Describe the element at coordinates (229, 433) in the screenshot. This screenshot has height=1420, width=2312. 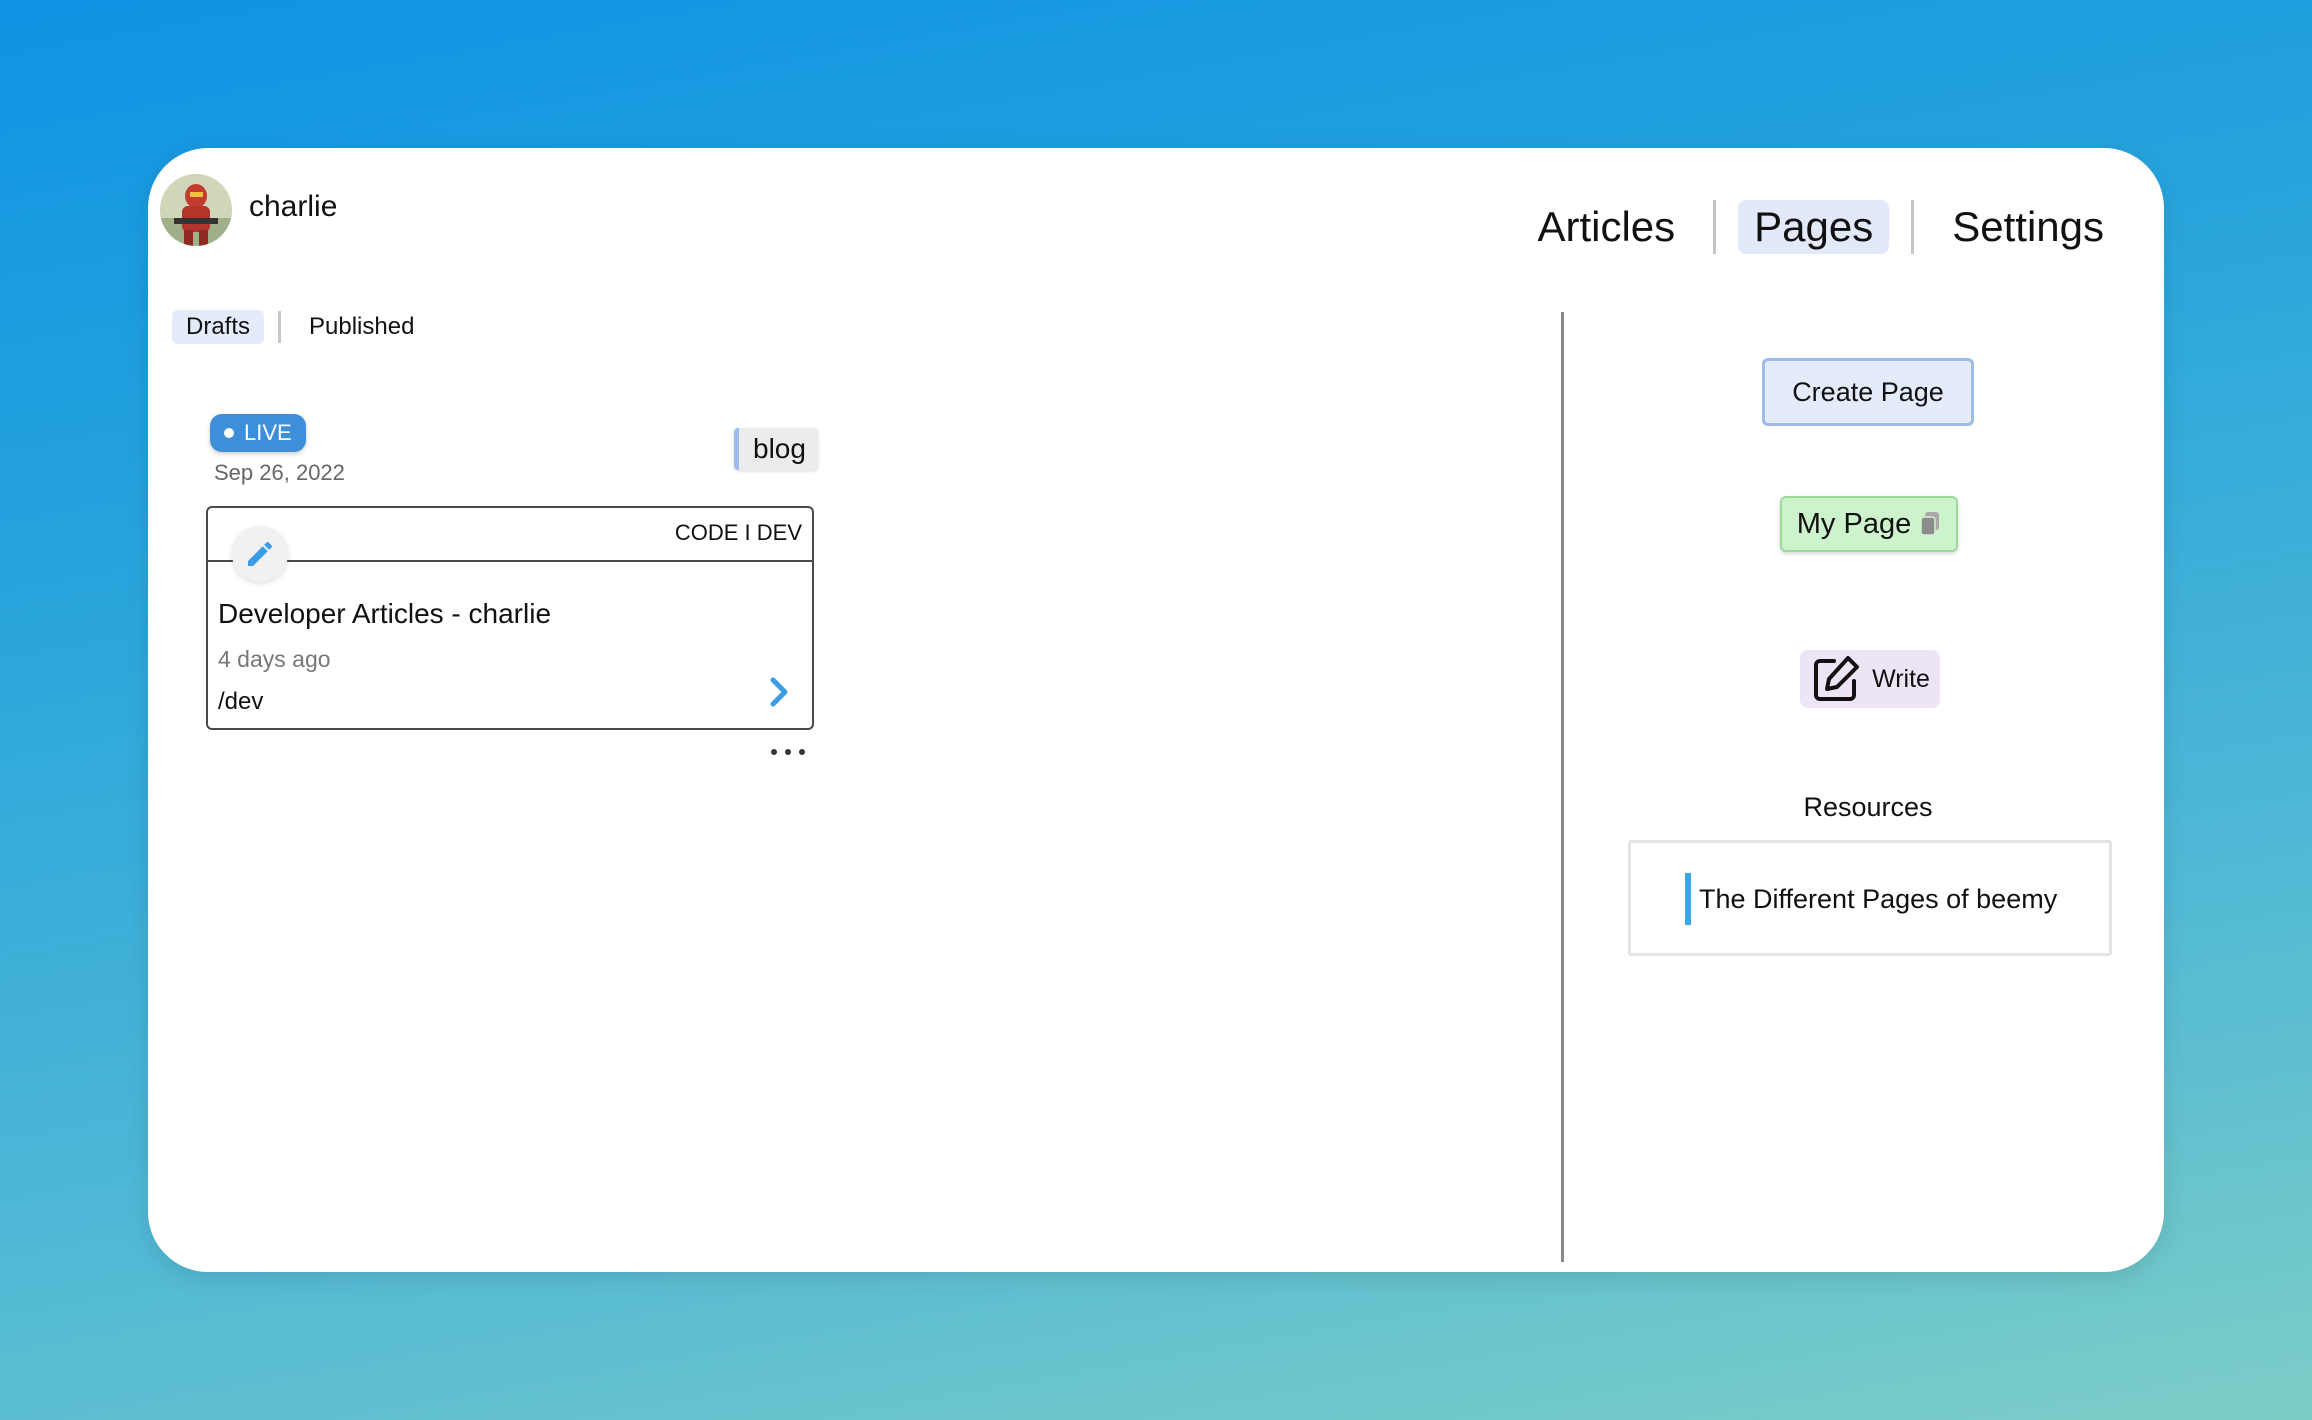
I see `live-dot-icon` at that location.